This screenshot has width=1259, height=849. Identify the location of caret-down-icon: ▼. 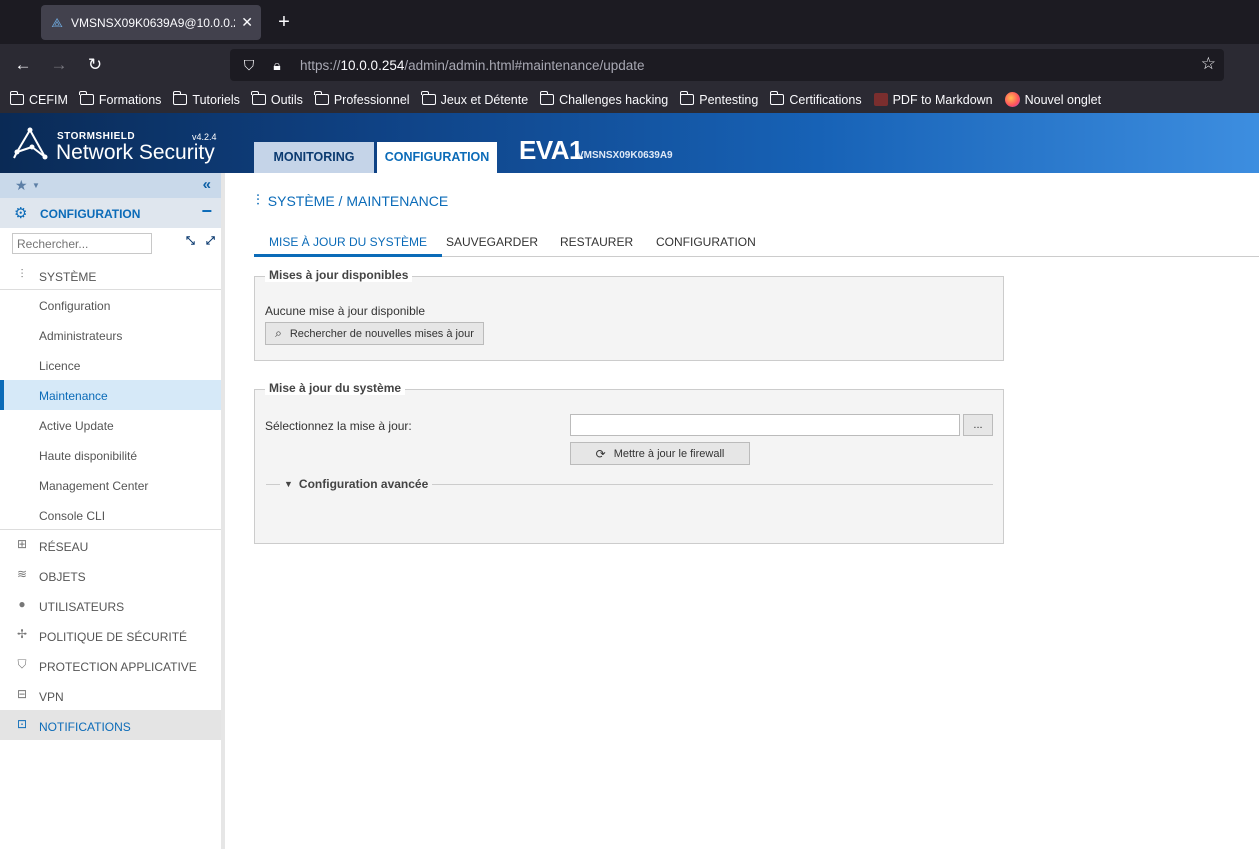
(36, 185).